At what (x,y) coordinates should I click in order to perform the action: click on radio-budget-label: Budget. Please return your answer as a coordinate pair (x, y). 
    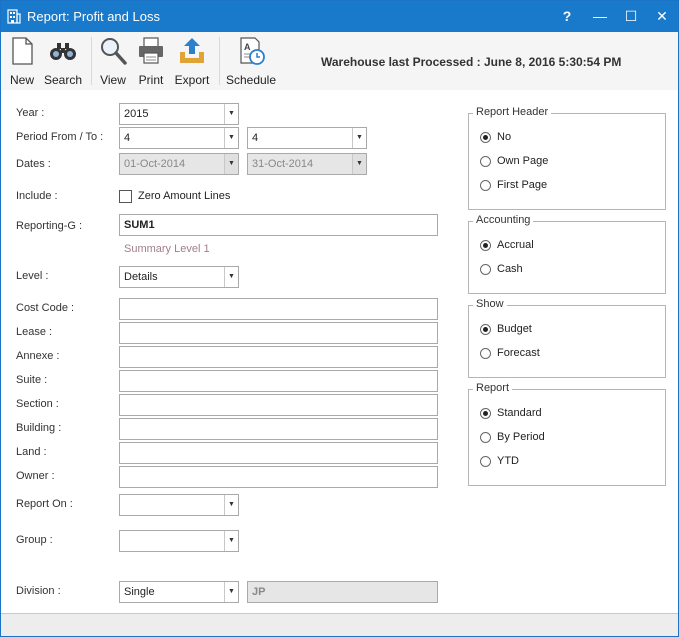
    Looking at the image, I should click on (514, 329).